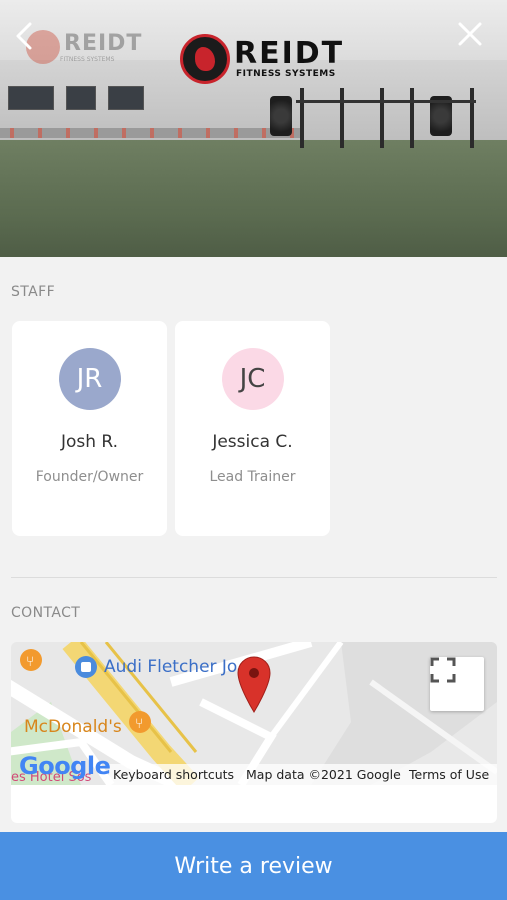 Image resolution: width=507 pixels, height=900 pixels. Describe the element at coordinates (289, 53) in the screenshot. I see `logo-brand: REIDT` at that location.